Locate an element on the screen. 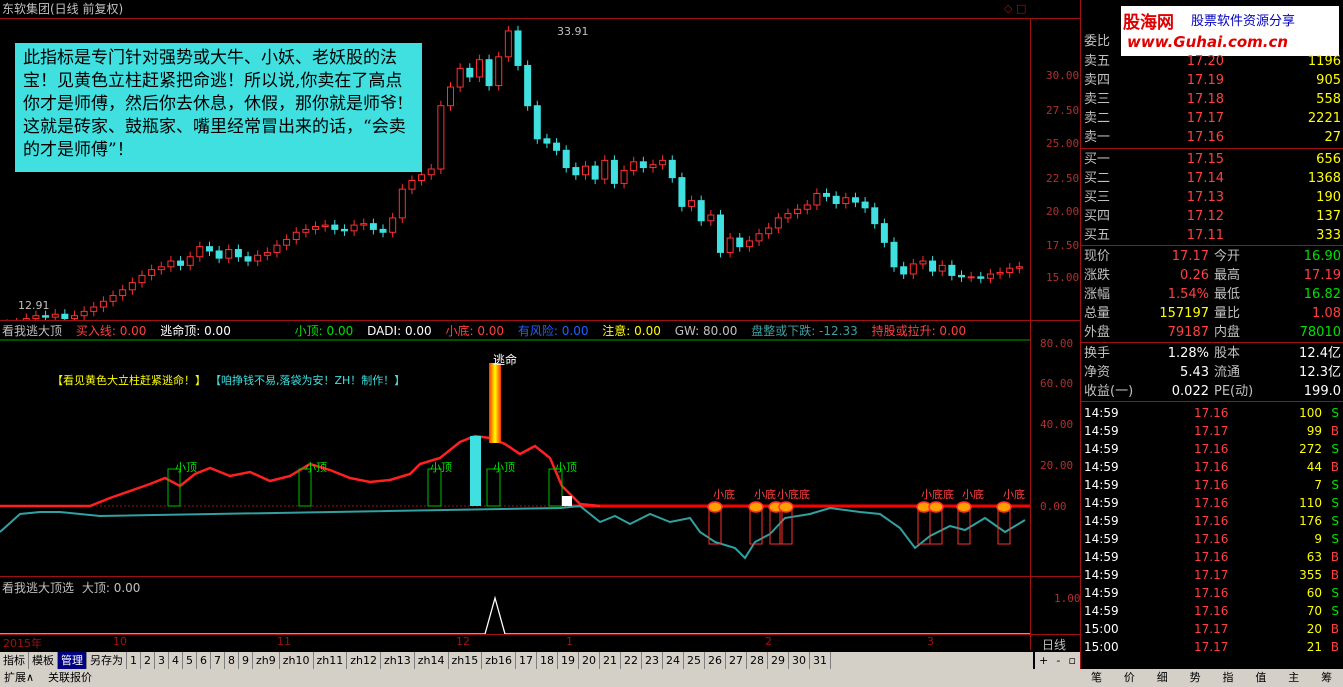 This screenshot has height=687, width=1343. tab-管理: 管理 is located at coordinates (72, 660).